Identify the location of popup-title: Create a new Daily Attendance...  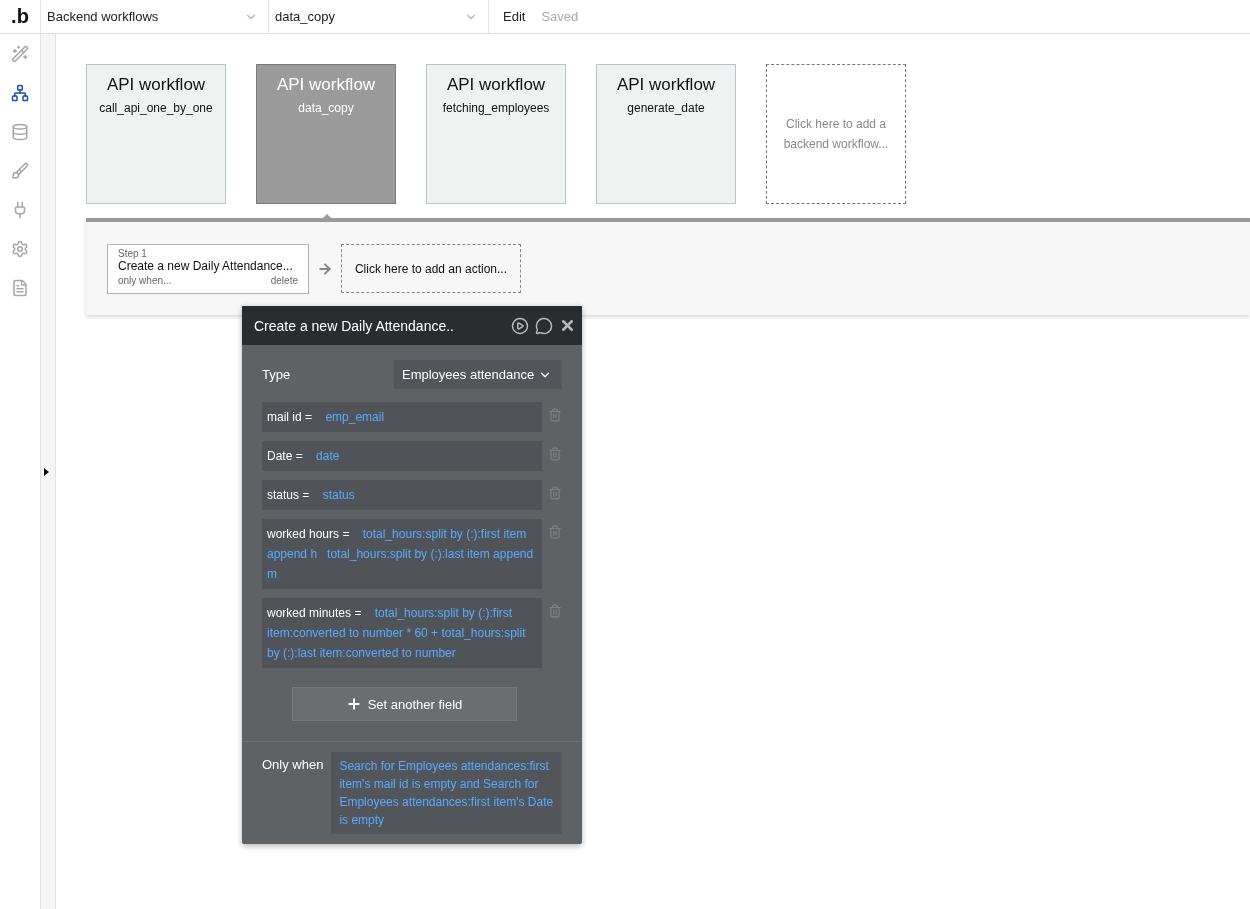
(354, 325).